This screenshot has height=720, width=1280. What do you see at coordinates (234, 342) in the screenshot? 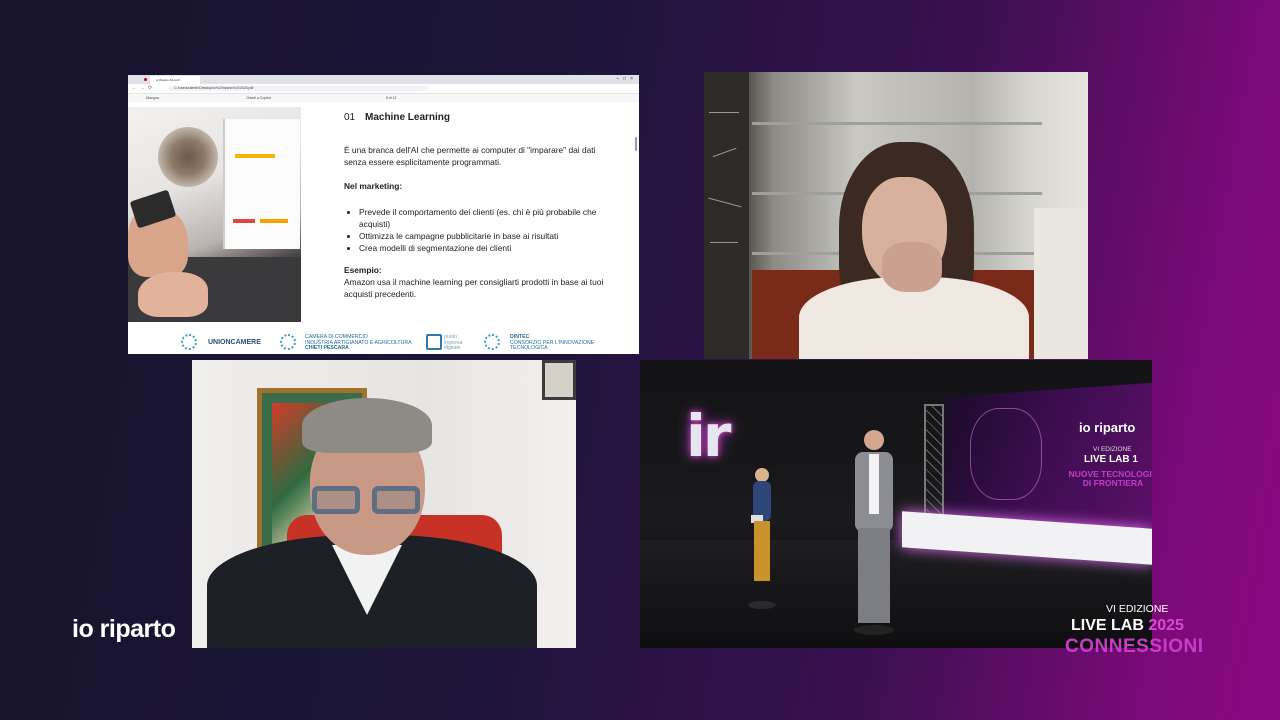
I see `unioncamere-logo: UNIONCAMERE` at bounding box center [234, 342].